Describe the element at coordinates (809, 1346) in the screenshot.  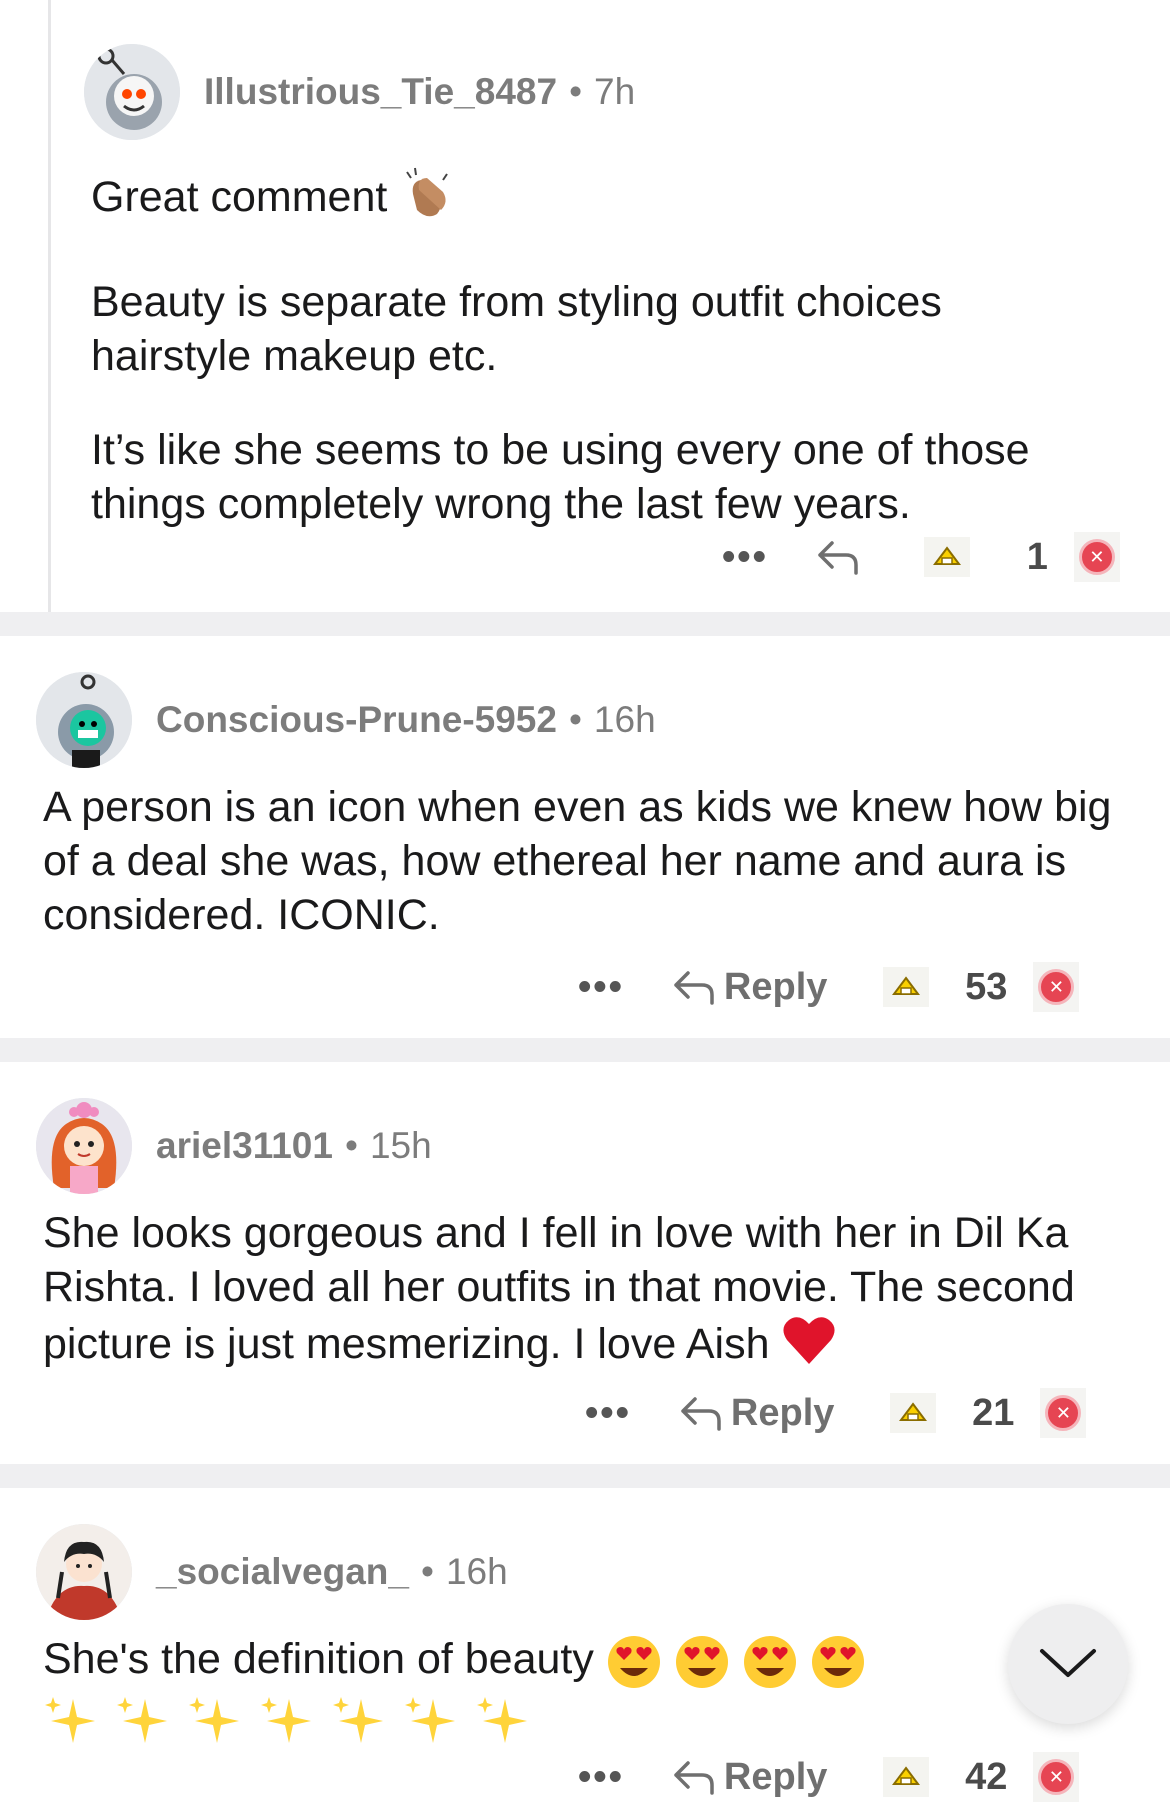
I see `red-heart-icon` at that location.